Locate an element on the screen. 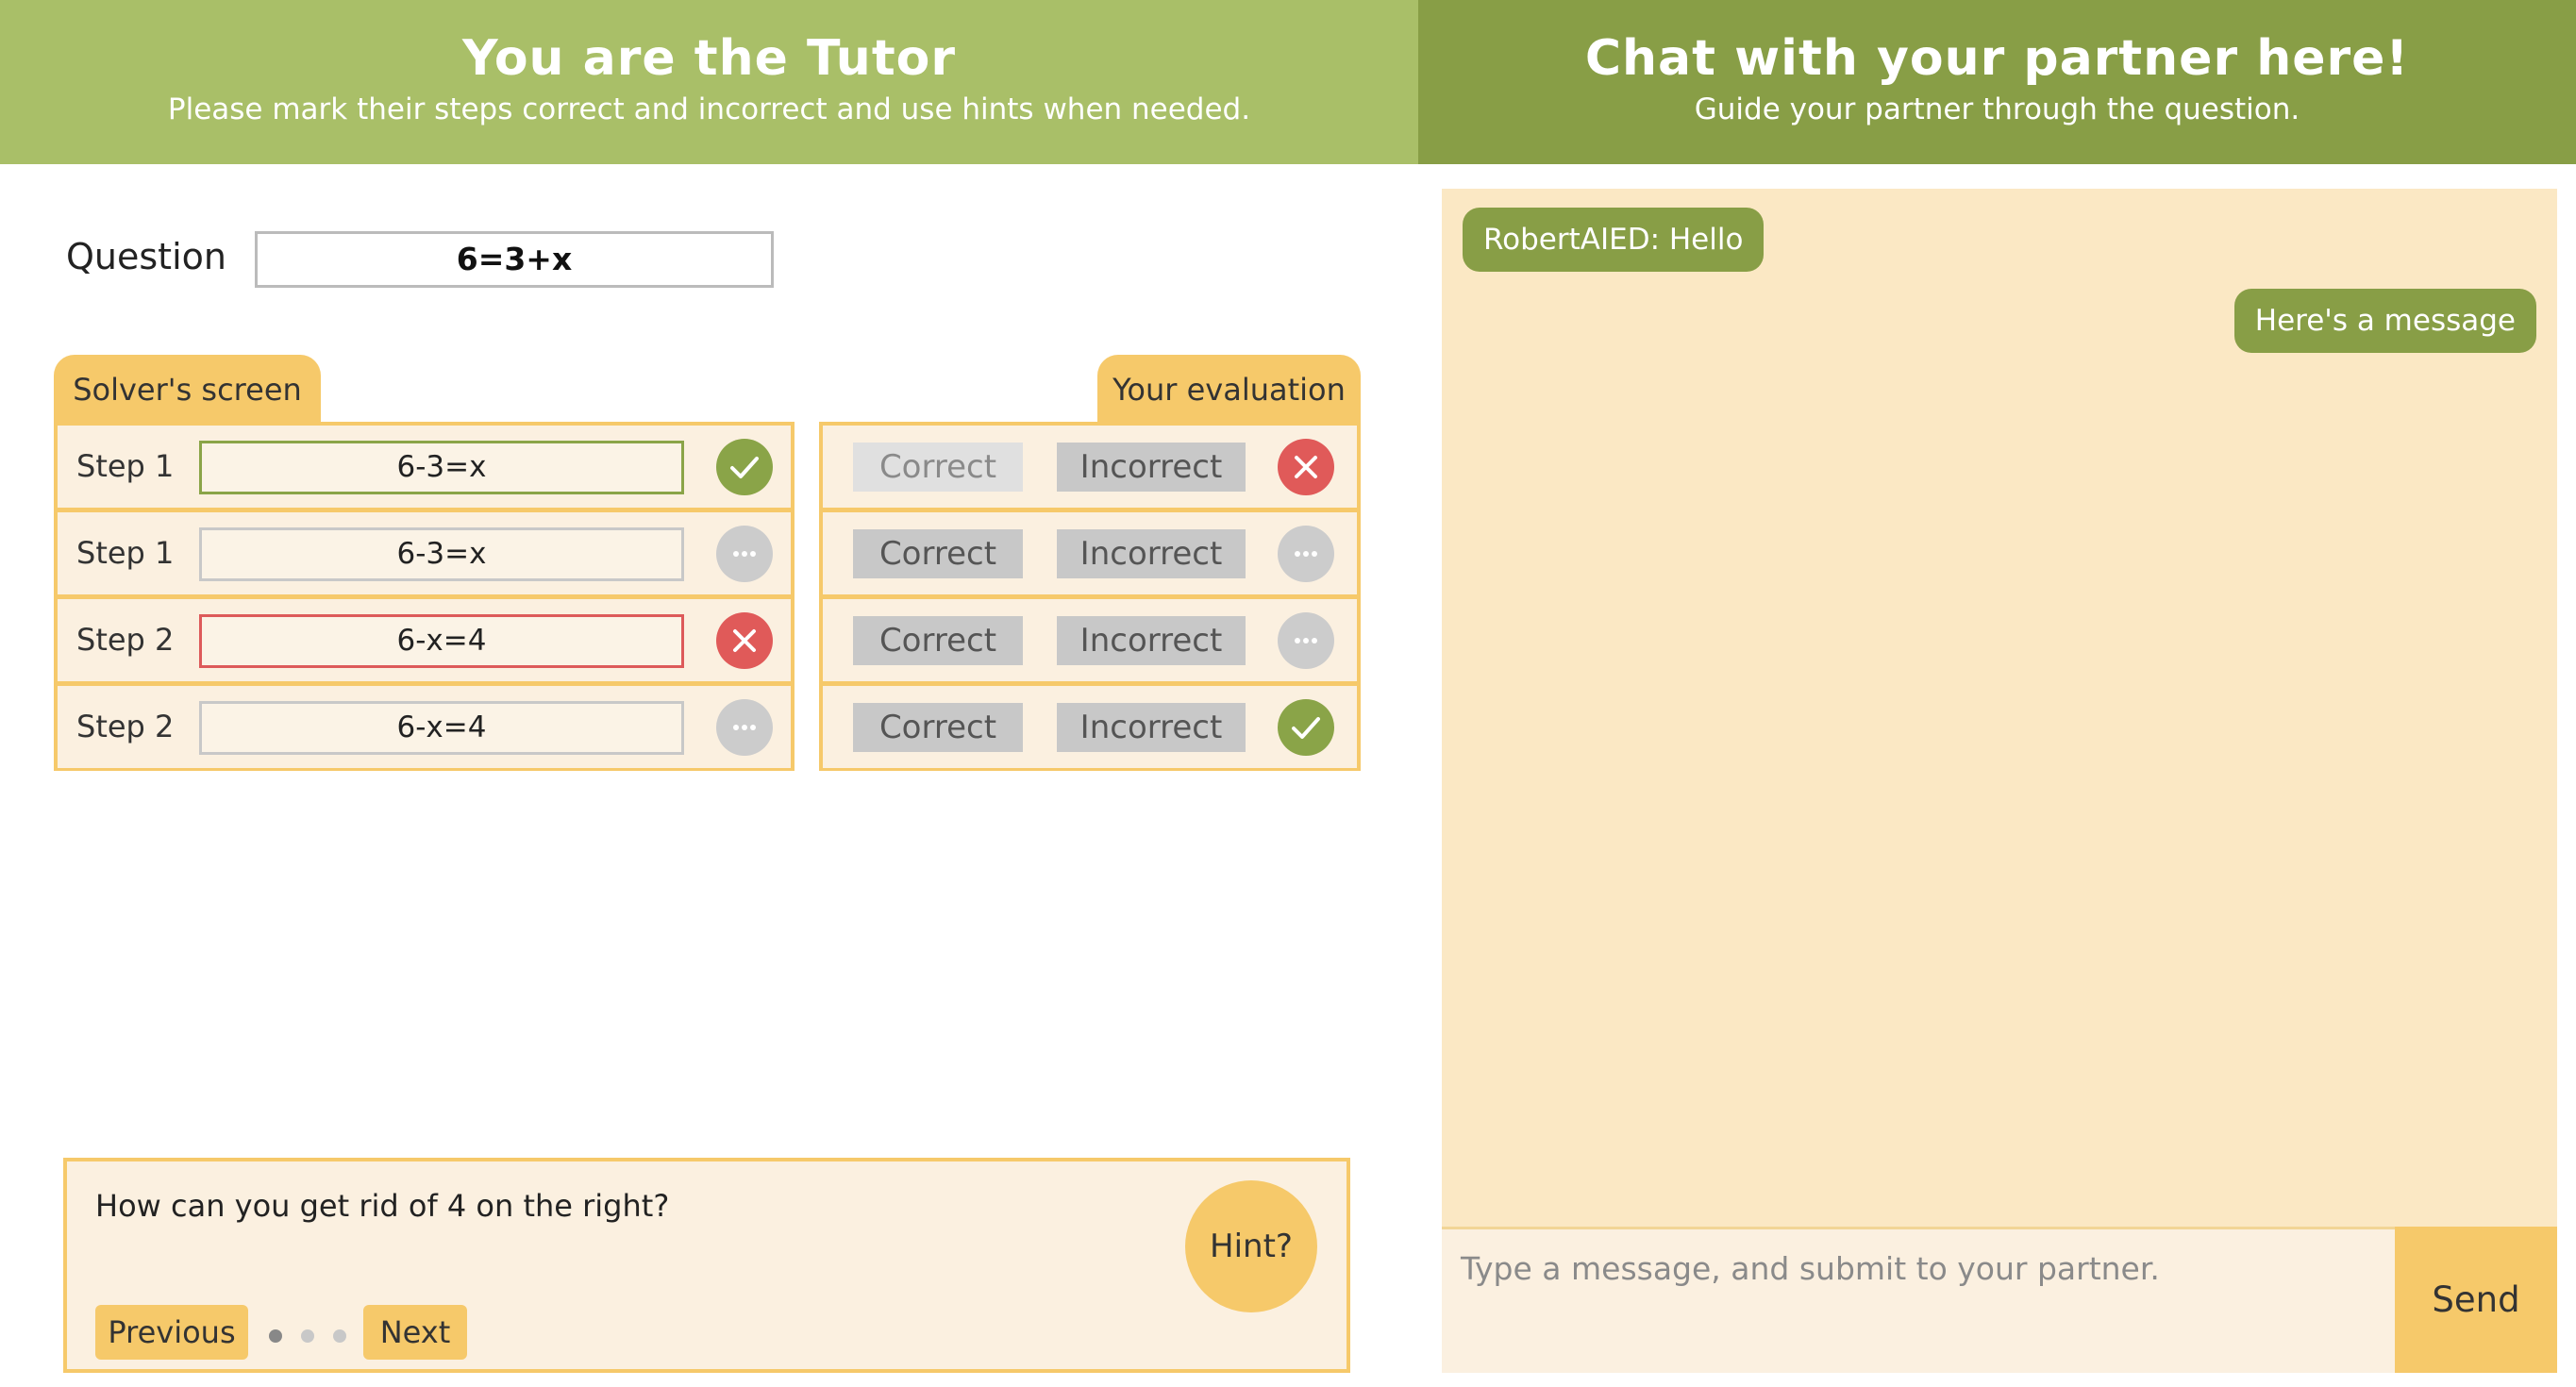 This screenshot has height=1387, width=2576. chat-message-incoming: RobertAIED: Hello is located at coordinates (1614, 240).